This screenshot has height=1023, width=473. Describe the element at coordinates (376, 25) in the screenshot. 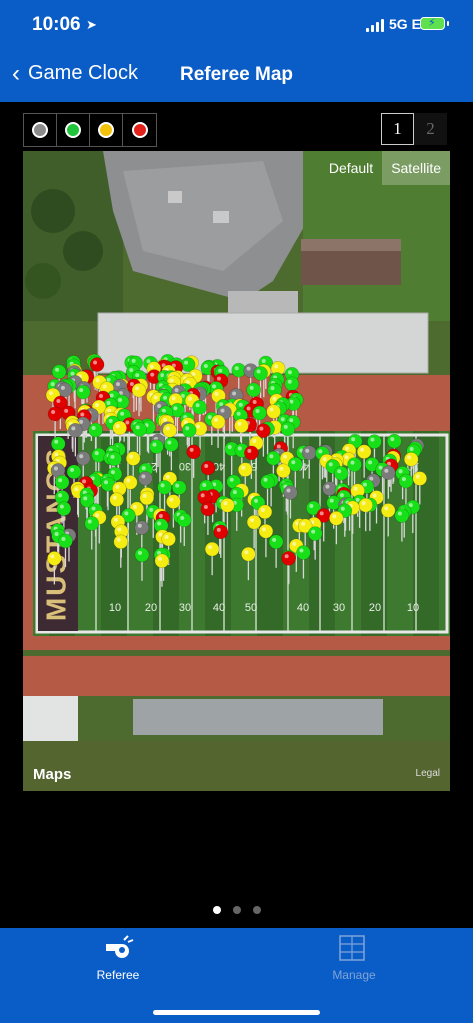

I see `signal-strength-icon` at that location.